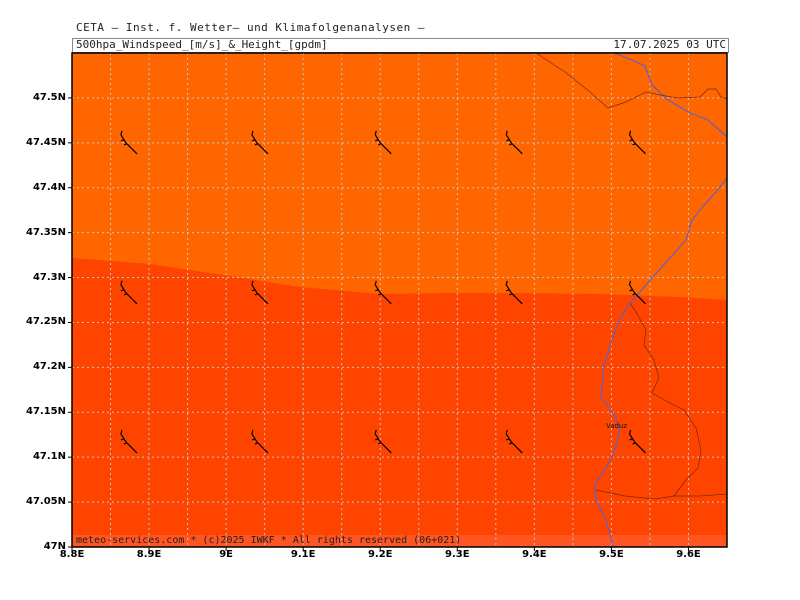 This screenshot has width=800, height=600. What do you see at coordinates (49, 187) in the screenshot?
I see `lat-tick-label: 47.4N` at bounding box center [49, 187].